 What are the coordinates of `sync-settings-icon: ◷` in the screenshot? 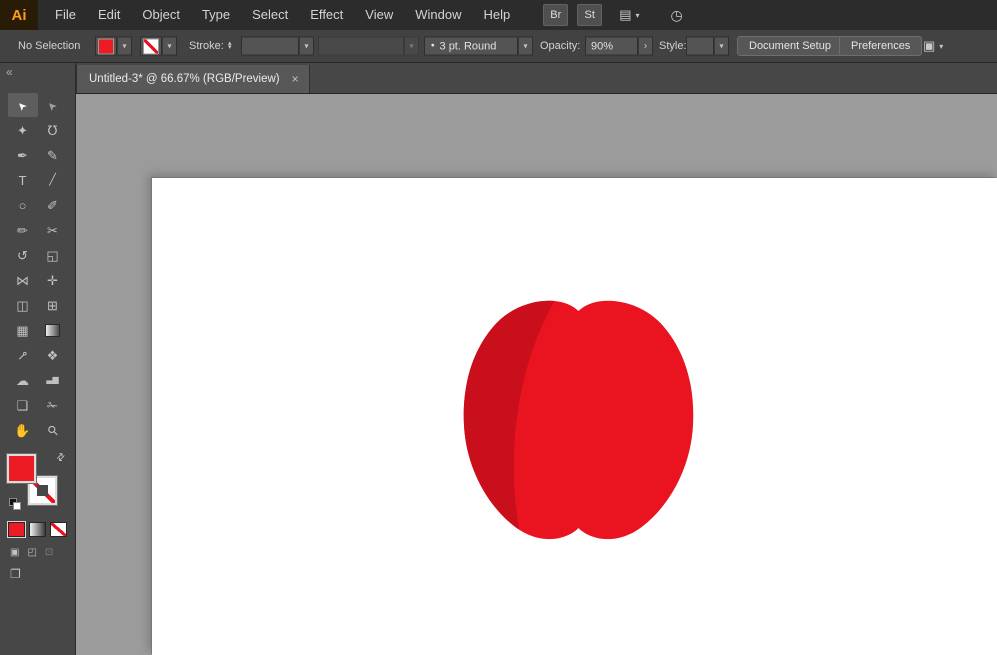 It's located at (677, 15).